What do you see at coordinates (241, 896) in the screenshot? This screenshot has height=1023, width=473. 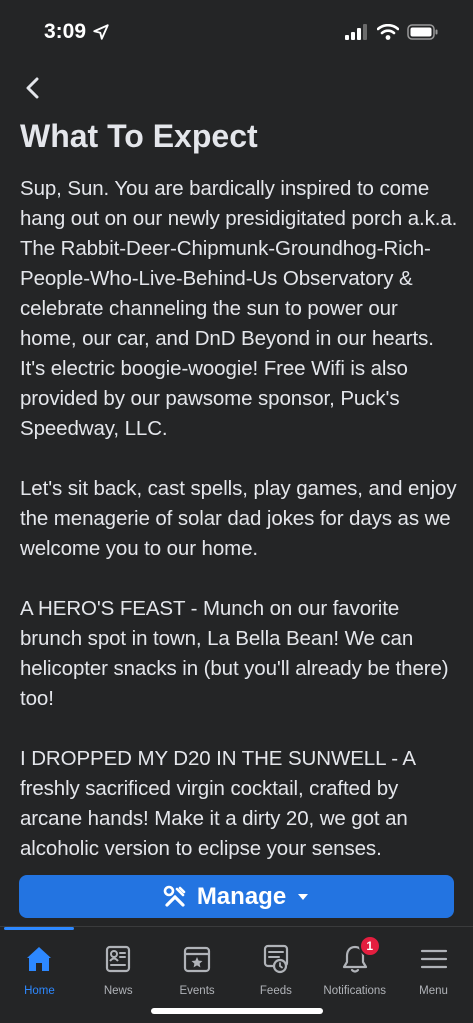 I see `manage-button-label: Manage` at bounding box center [241, 896].